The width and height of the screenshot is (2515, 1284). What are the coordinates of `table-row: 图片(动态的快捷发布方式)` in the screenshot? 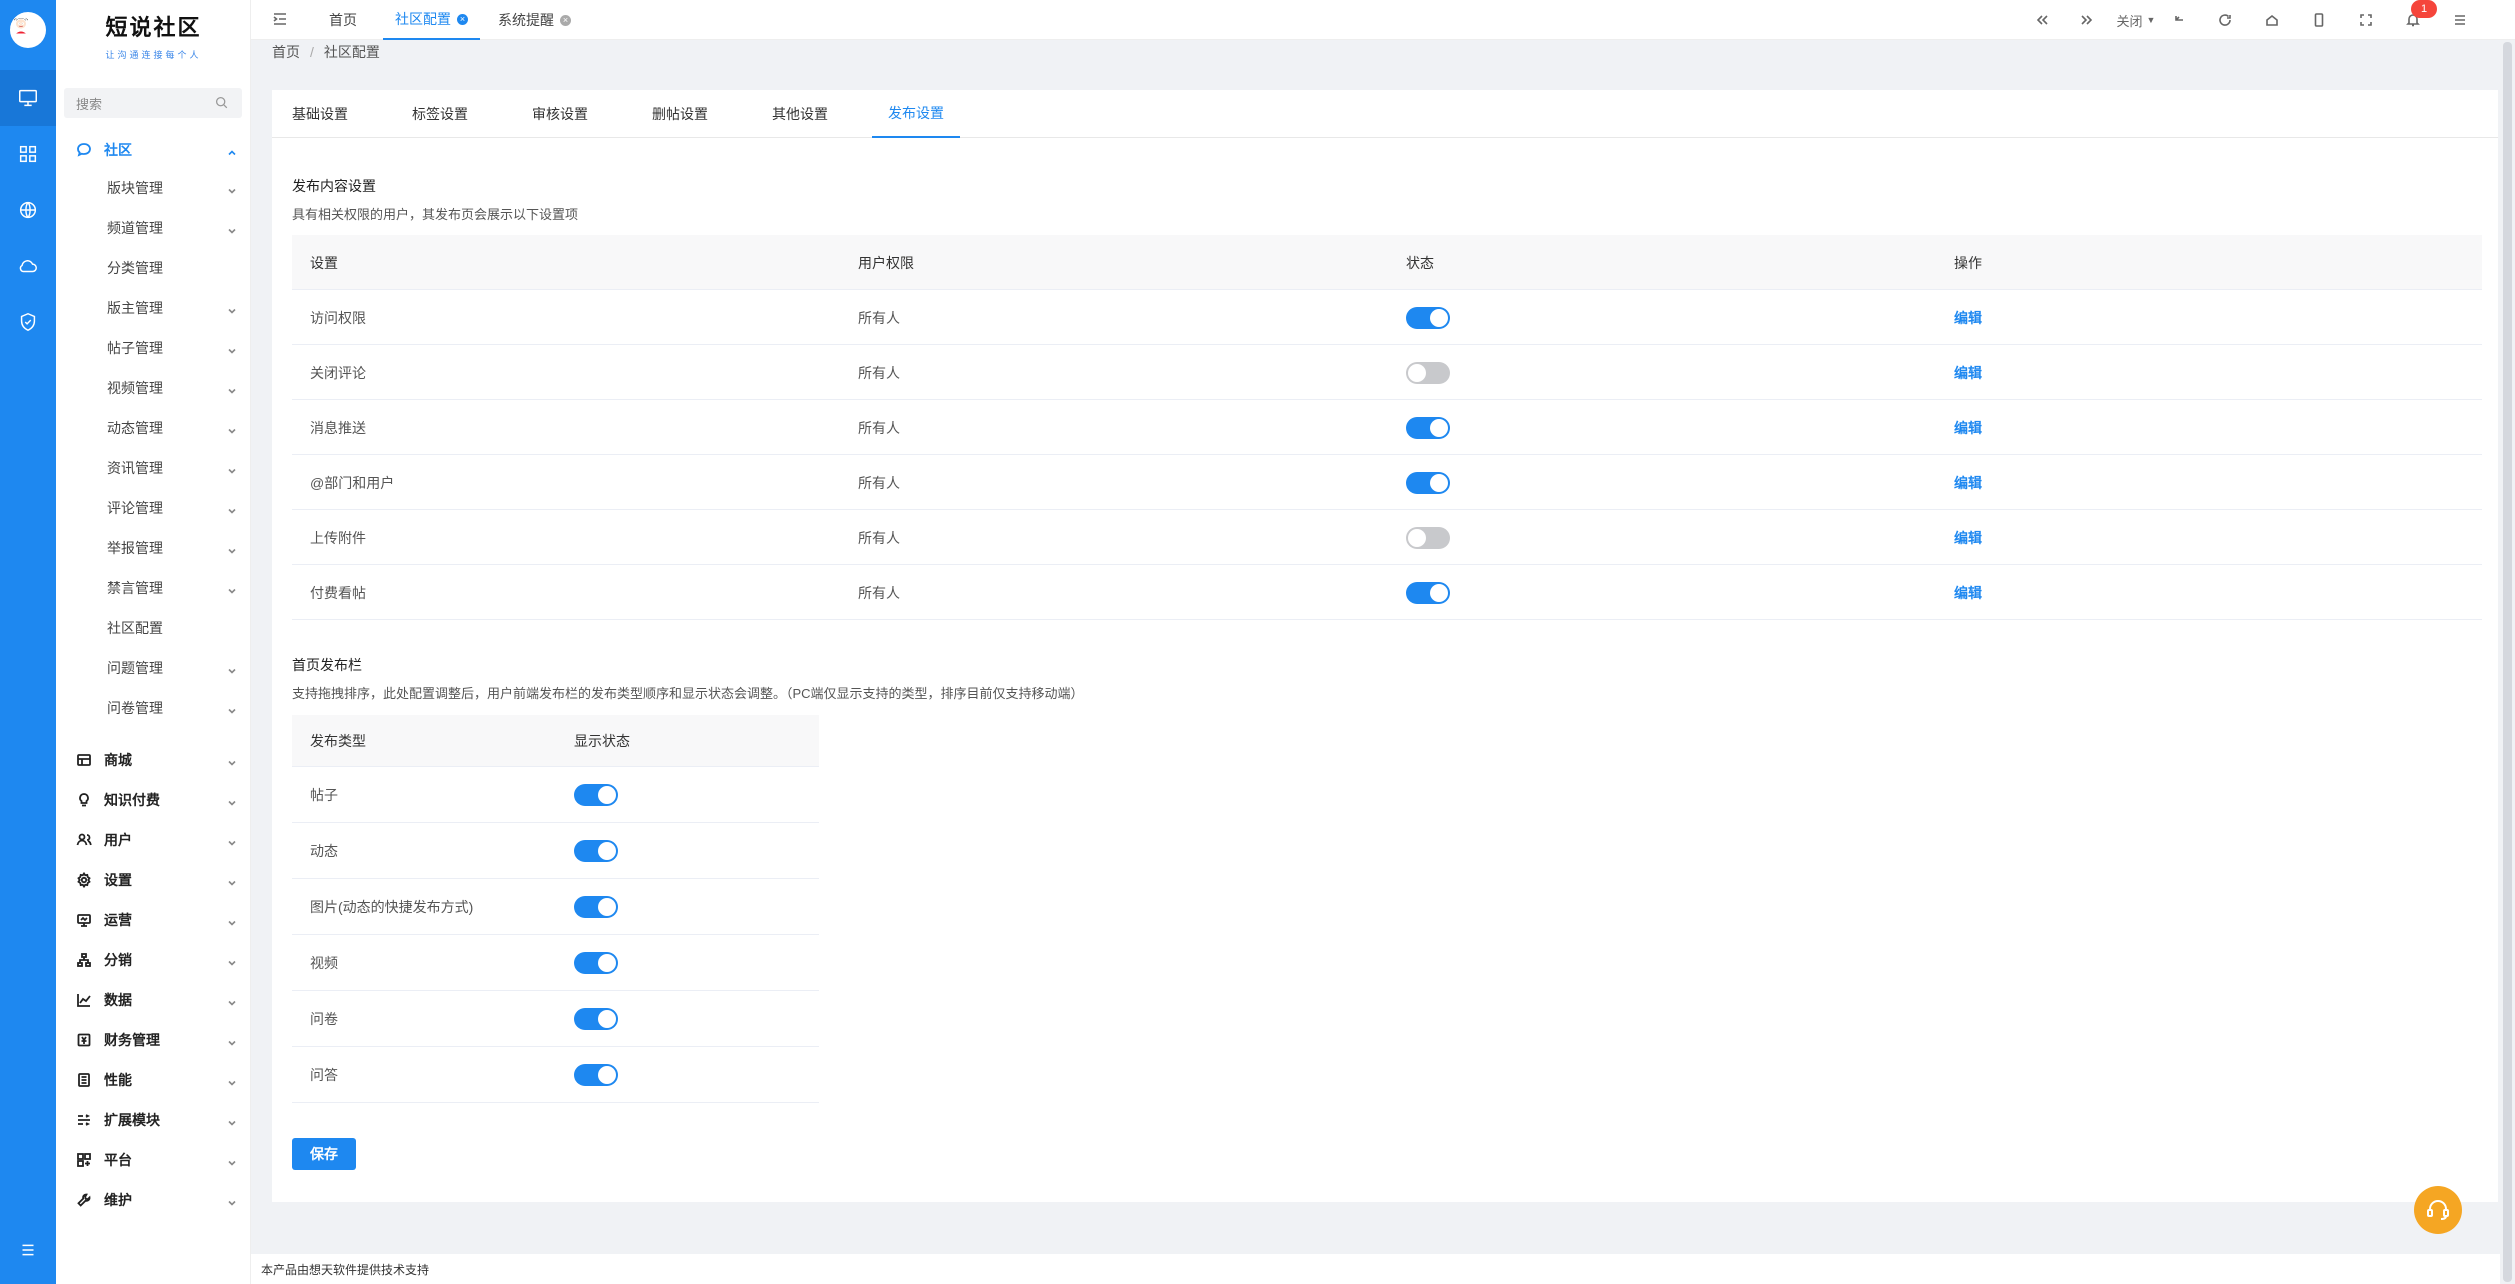 It's located at (555, 907).